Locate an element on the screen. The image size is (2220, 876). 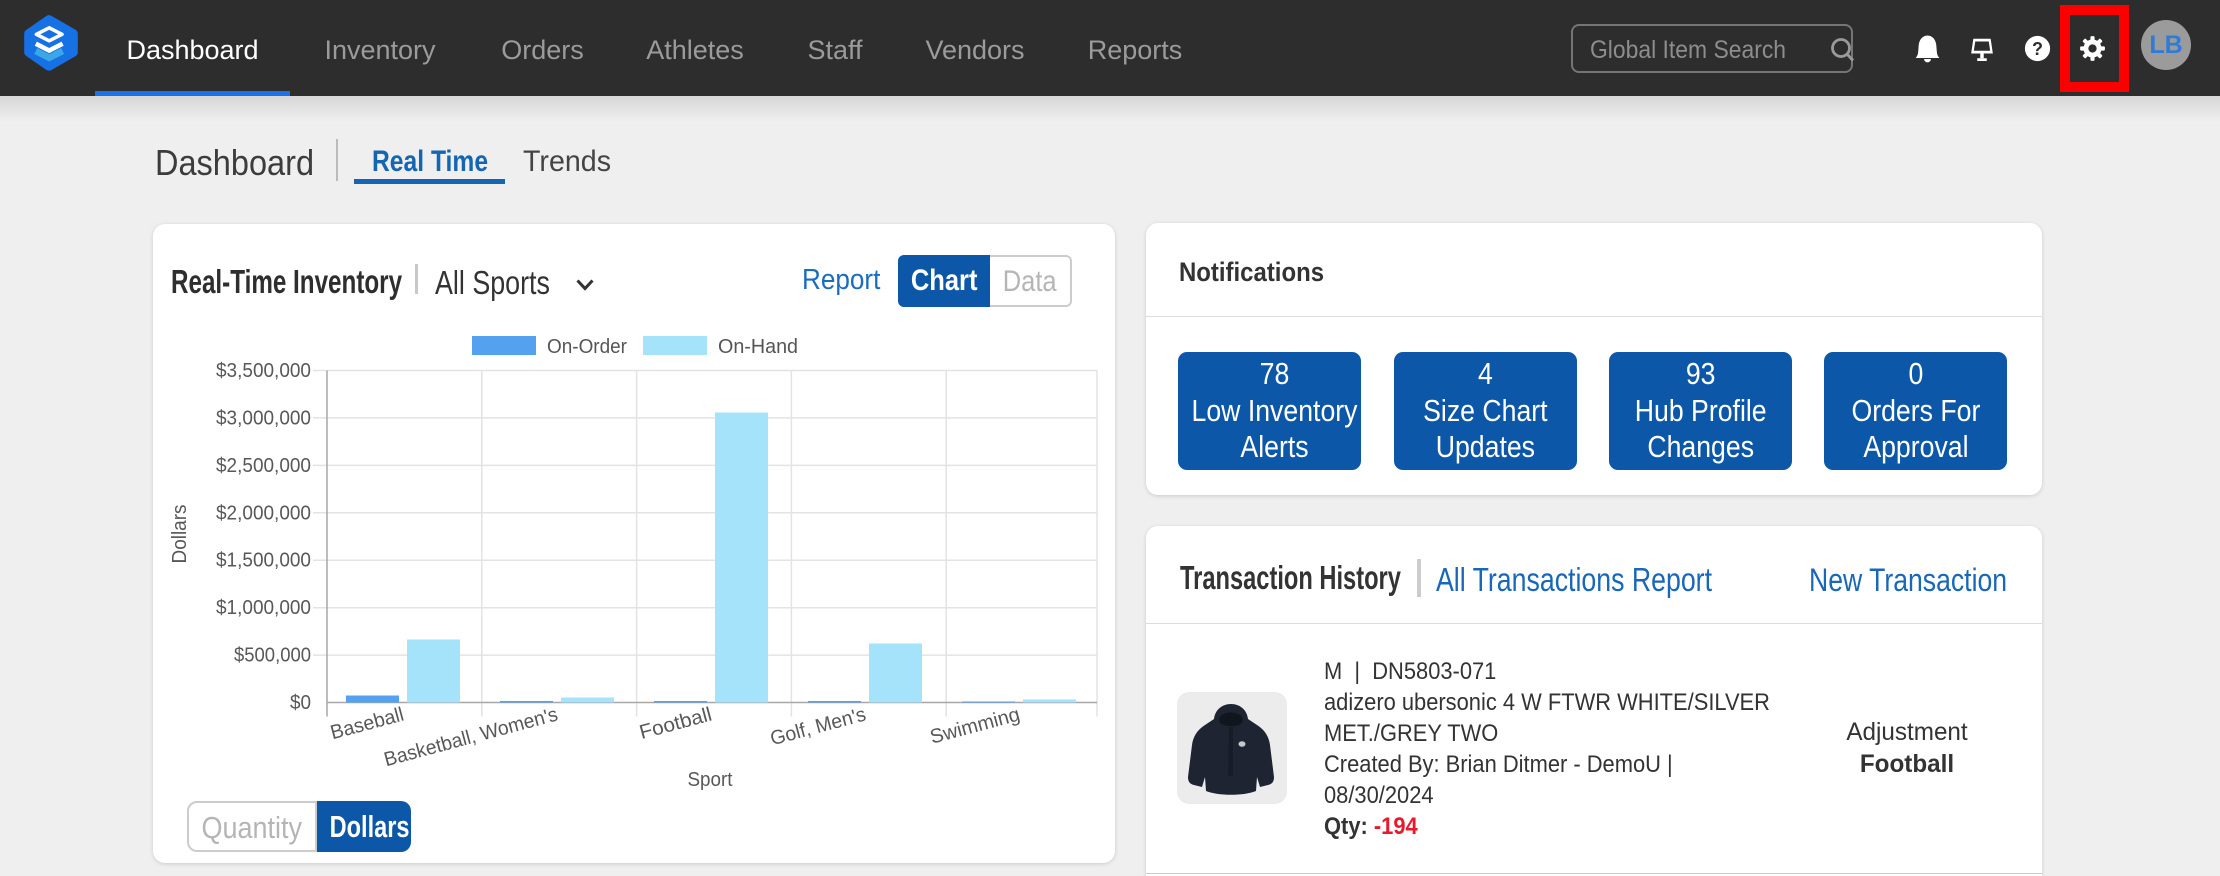
svg-text: Baseball is located at coordinates (367, 724).